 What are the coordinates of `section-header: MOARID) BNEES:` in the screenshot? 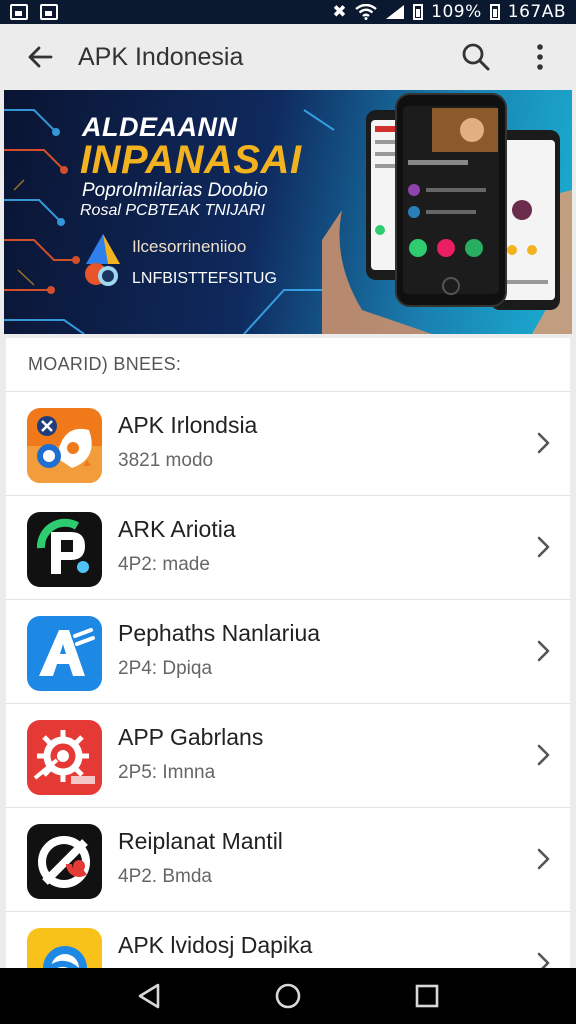 It's located at (288, 365).